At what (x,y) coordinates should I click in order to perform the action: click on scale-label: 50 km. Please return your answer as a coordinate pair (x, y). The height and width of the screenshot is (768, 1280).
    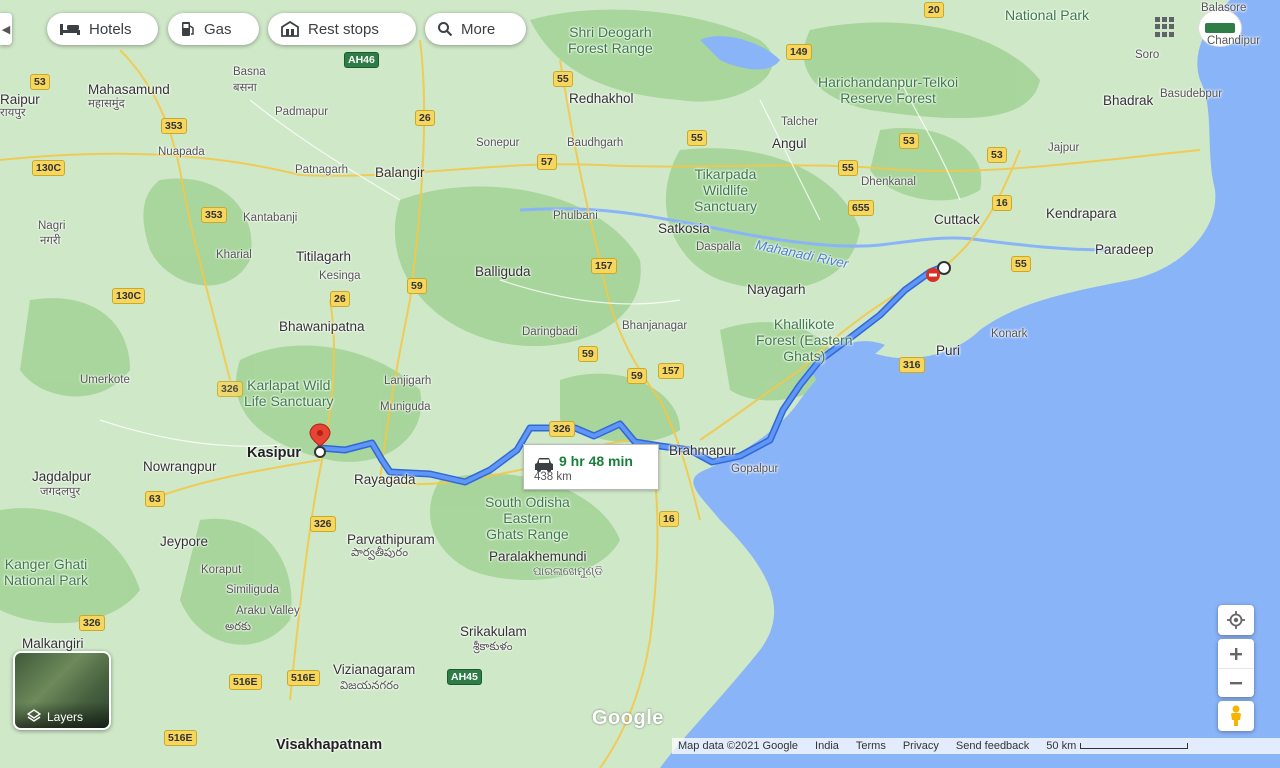
    Looking at the image, I should click on (1061, 746).